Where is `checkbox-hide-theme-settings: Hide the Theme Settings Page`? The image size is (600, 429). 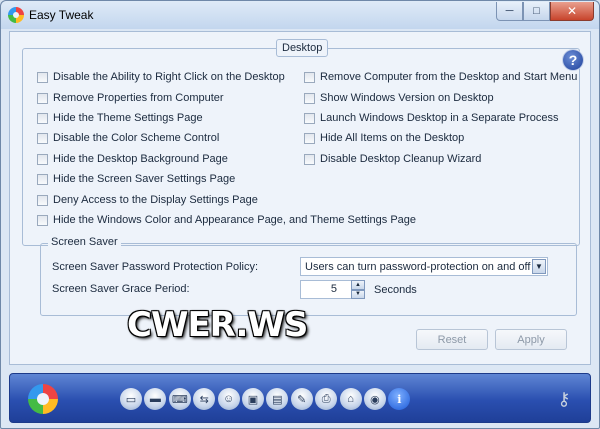
checkbox-hide-theme-settings: Hide the Theme Settings Page is located at coordinates (120, 118).